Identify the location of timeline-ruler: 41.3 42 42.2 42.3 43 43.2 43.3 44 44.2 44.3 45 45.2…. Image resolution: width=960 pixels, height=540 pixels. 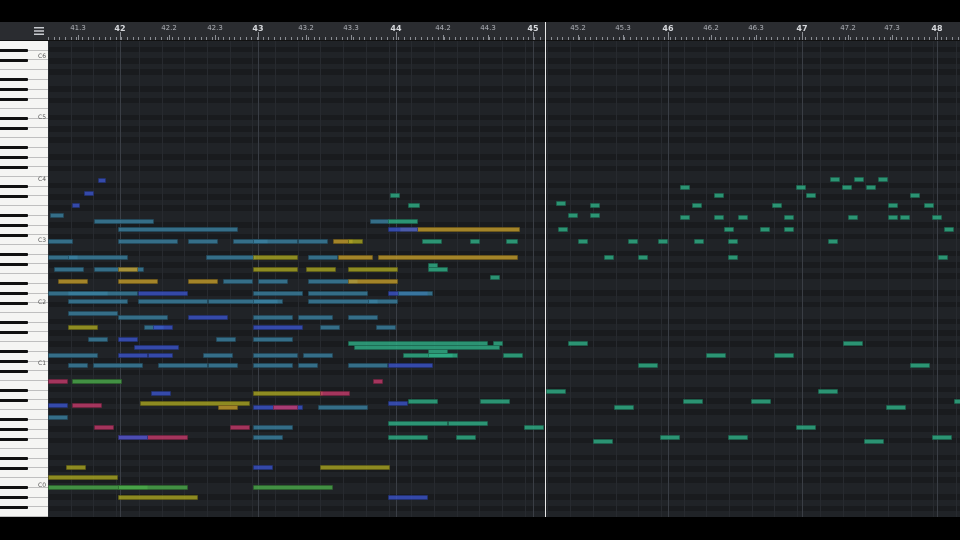
(504, 31).